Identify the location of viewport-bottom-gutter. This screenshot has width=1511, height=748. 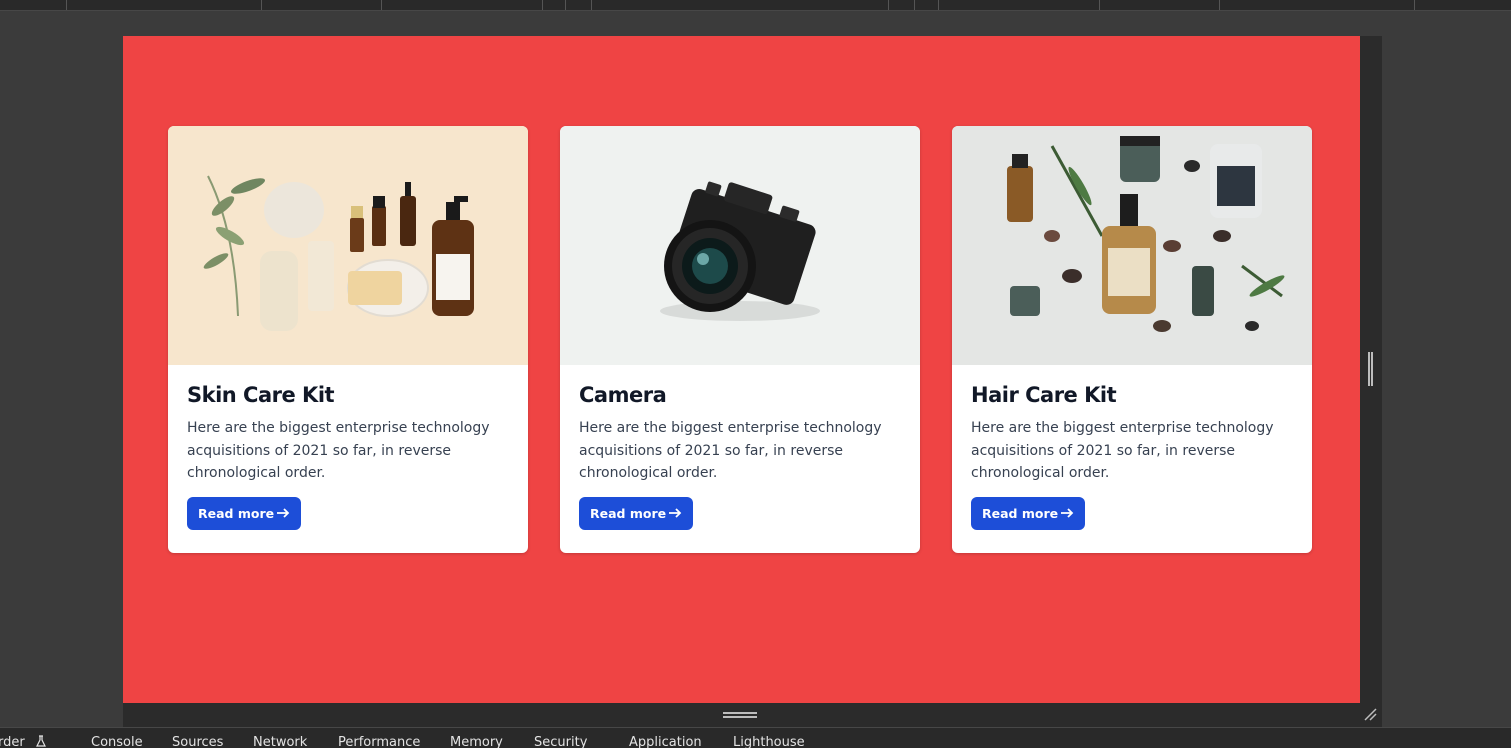
(752, 715).